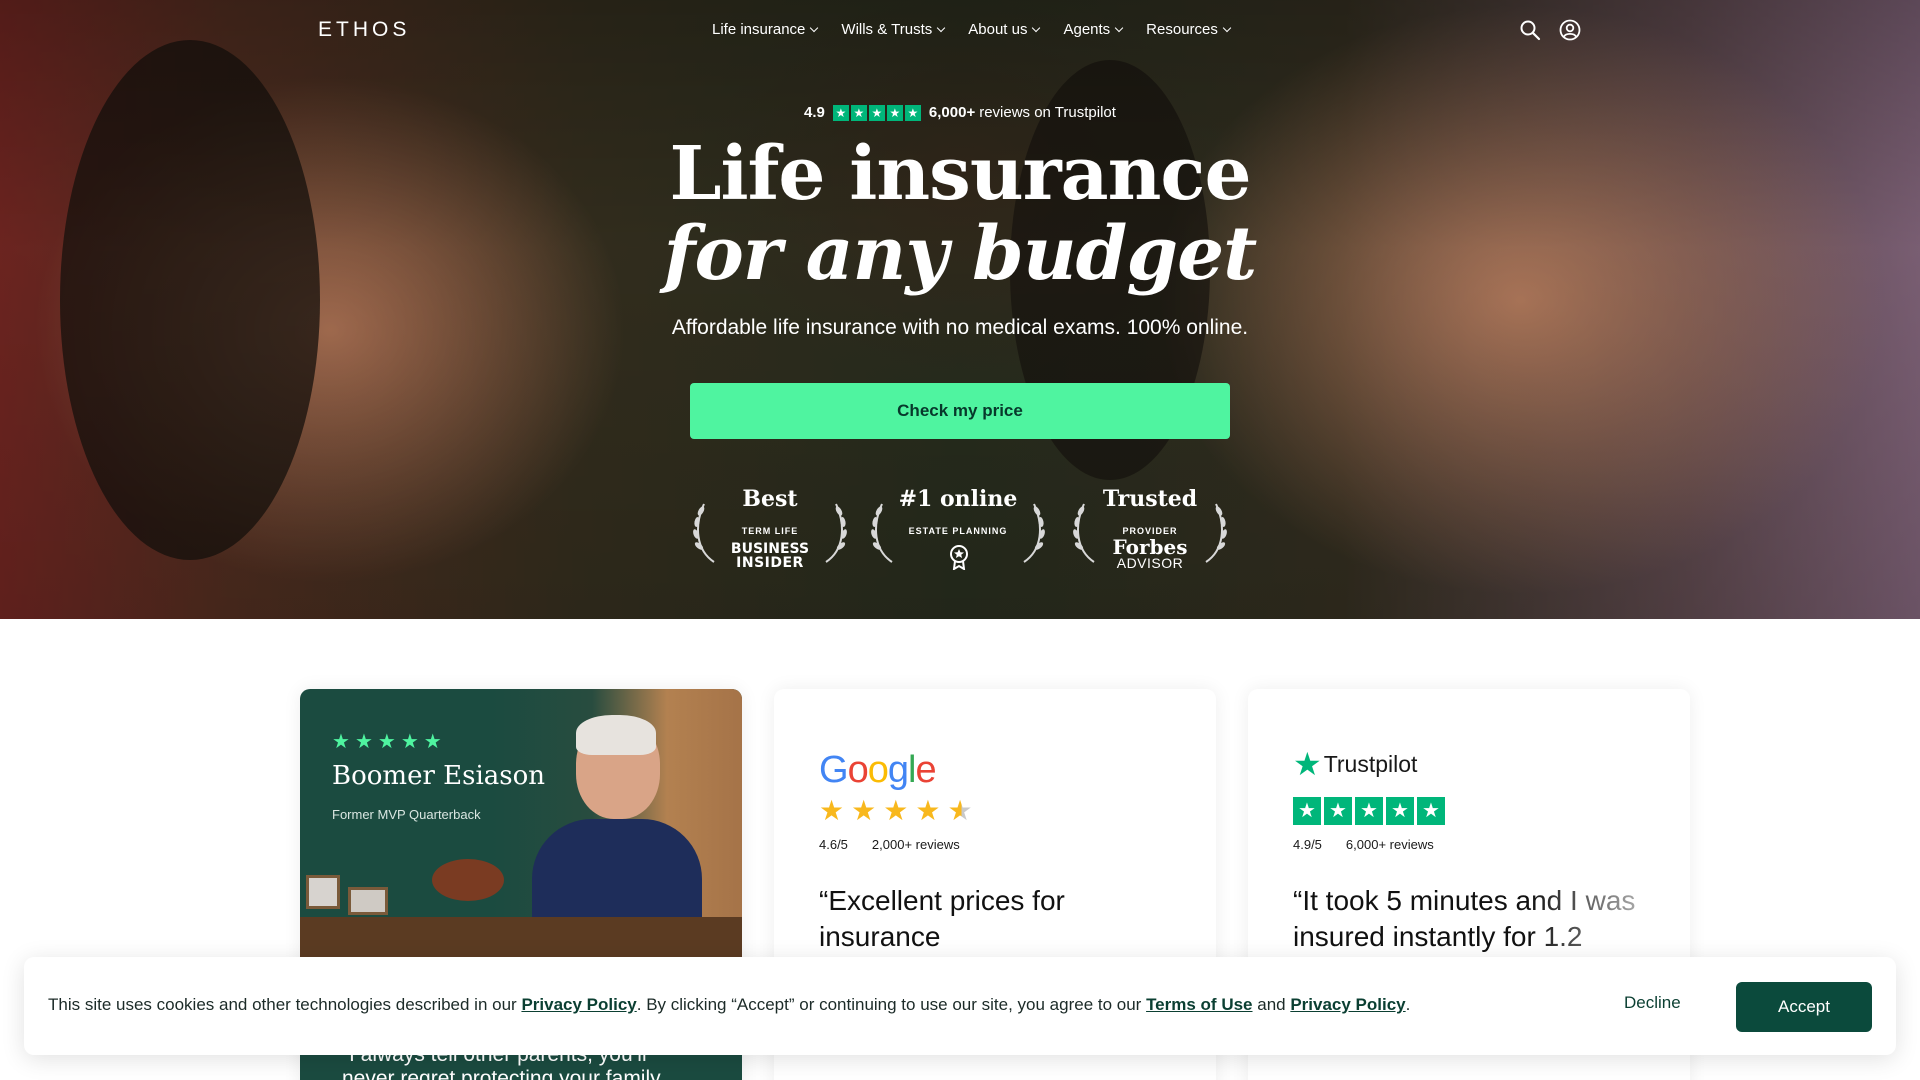 This screenshot has width=1920, height=1080. Describe the element at coordinates (1550, 30) in the screenshot. I see `nav-icons` at that location.